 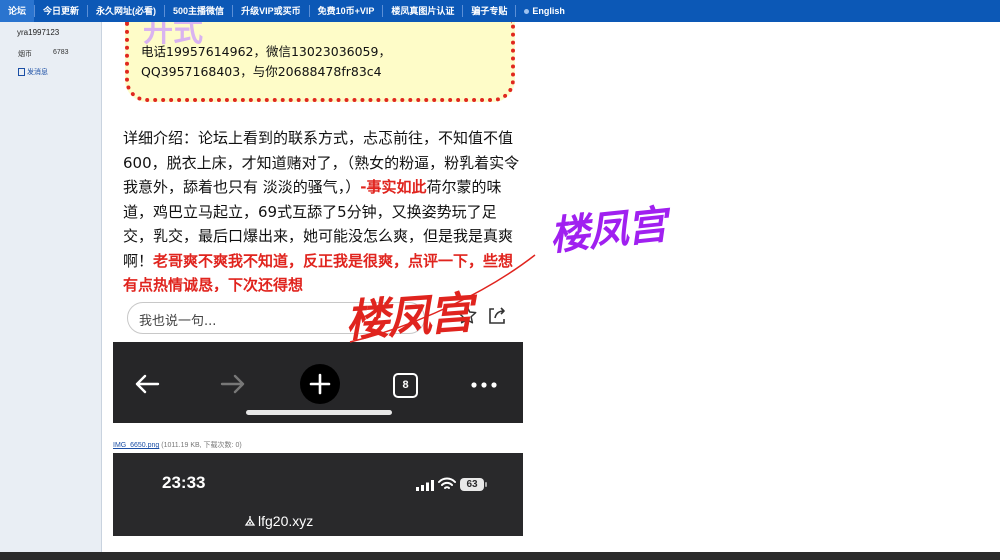 I want to click on home-indicator, so click(x=319, y=412).